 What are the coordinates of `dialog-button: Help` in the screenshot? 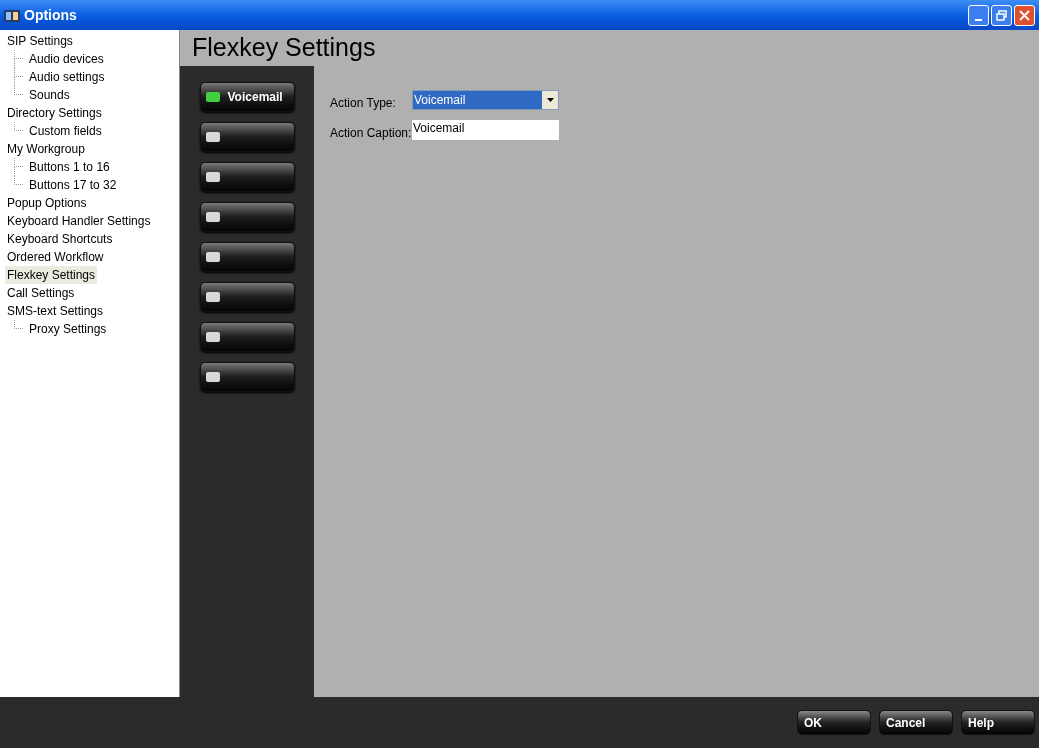 It's located at (998, 722).